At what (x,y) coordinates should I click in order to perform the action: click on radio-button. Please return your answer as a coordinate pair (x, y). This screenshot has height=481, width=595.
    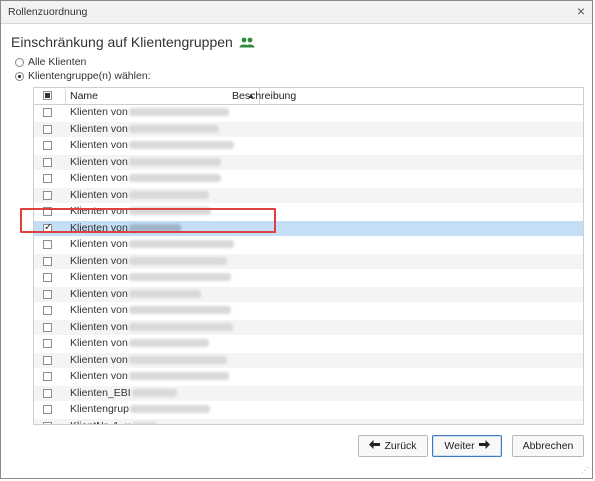
    Looking at the image, I should click on (19, 62).